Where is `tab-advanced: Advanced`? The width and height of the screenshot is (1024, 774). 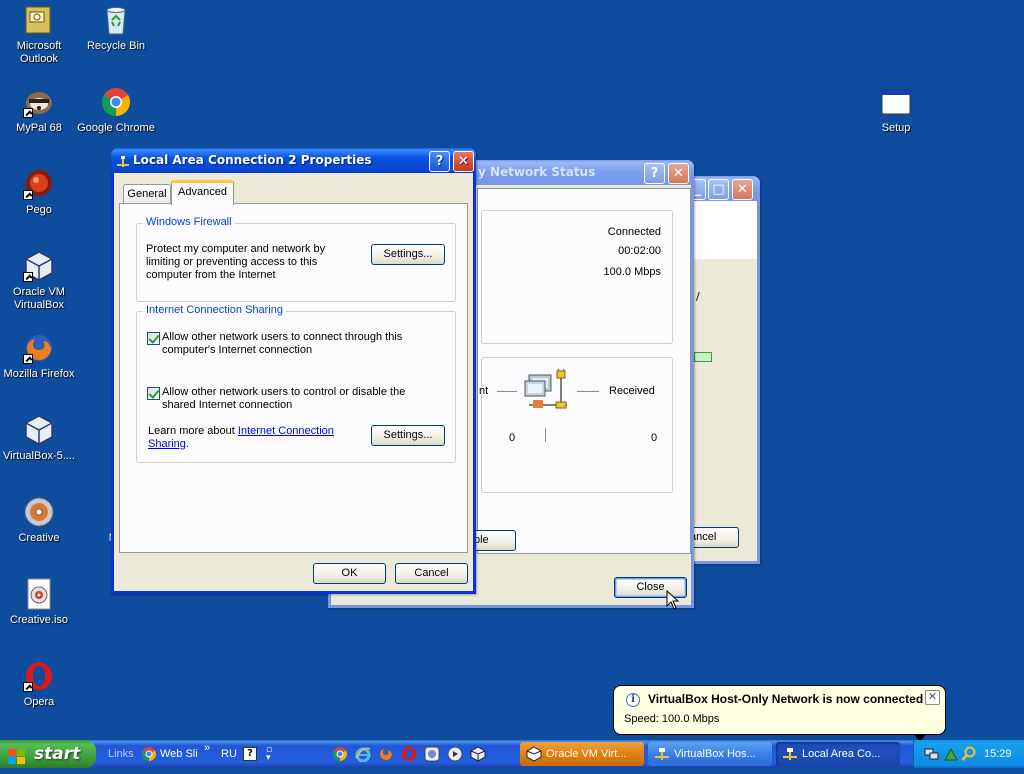 tab-advanced: Advanced is located at coordinates (202, 192).